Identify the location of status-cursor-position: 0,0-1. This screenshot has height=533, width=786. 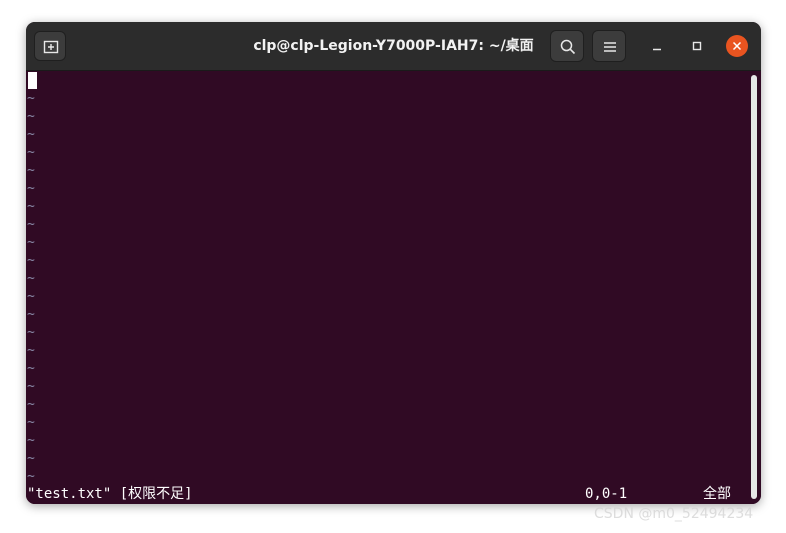
(606, 494).